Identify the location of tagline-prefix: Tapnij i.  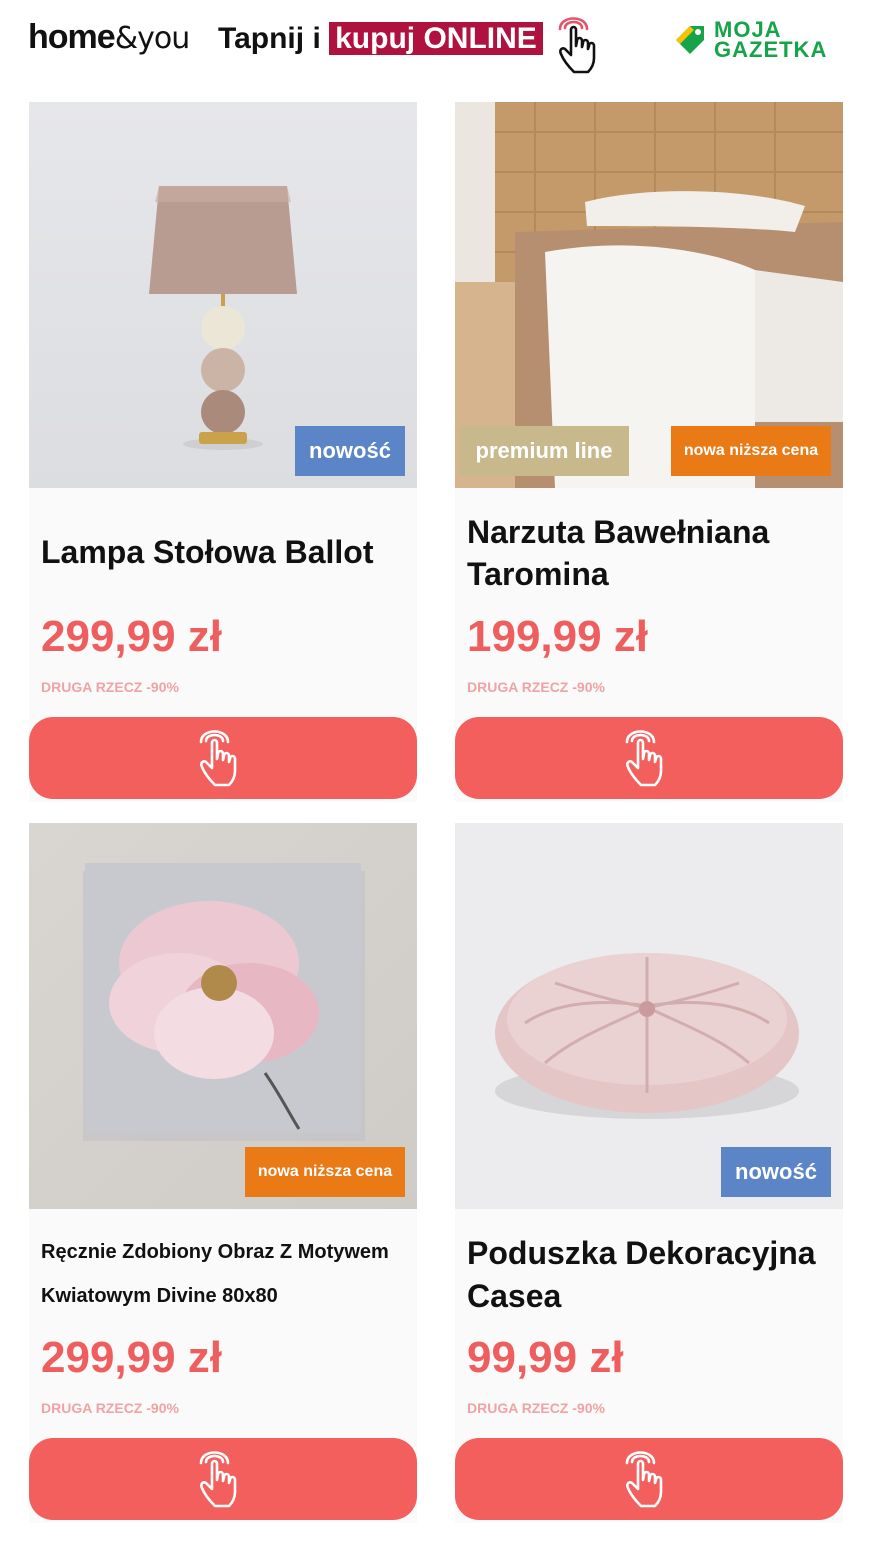
(269, 38).